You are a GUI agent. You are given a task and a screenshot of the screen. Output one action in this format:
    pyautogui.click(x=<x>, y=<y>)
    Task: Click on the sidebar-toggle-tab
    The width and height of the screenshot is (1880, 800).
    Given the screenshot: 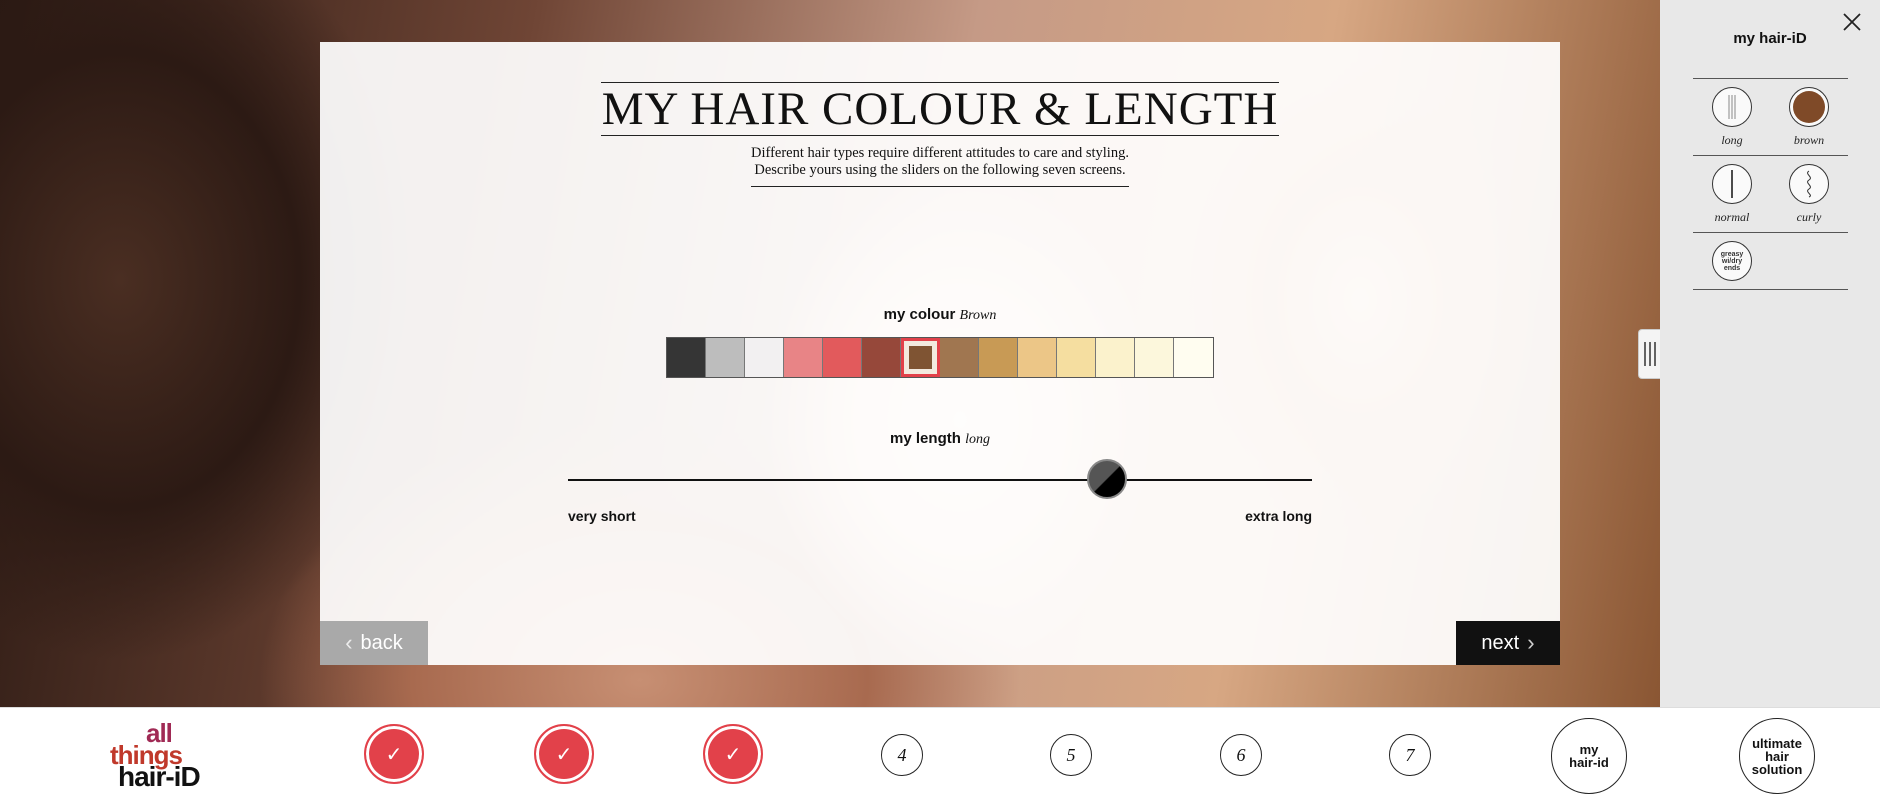 What is the action you would take?
    pyautogui.click(x=1649, y=354)
    